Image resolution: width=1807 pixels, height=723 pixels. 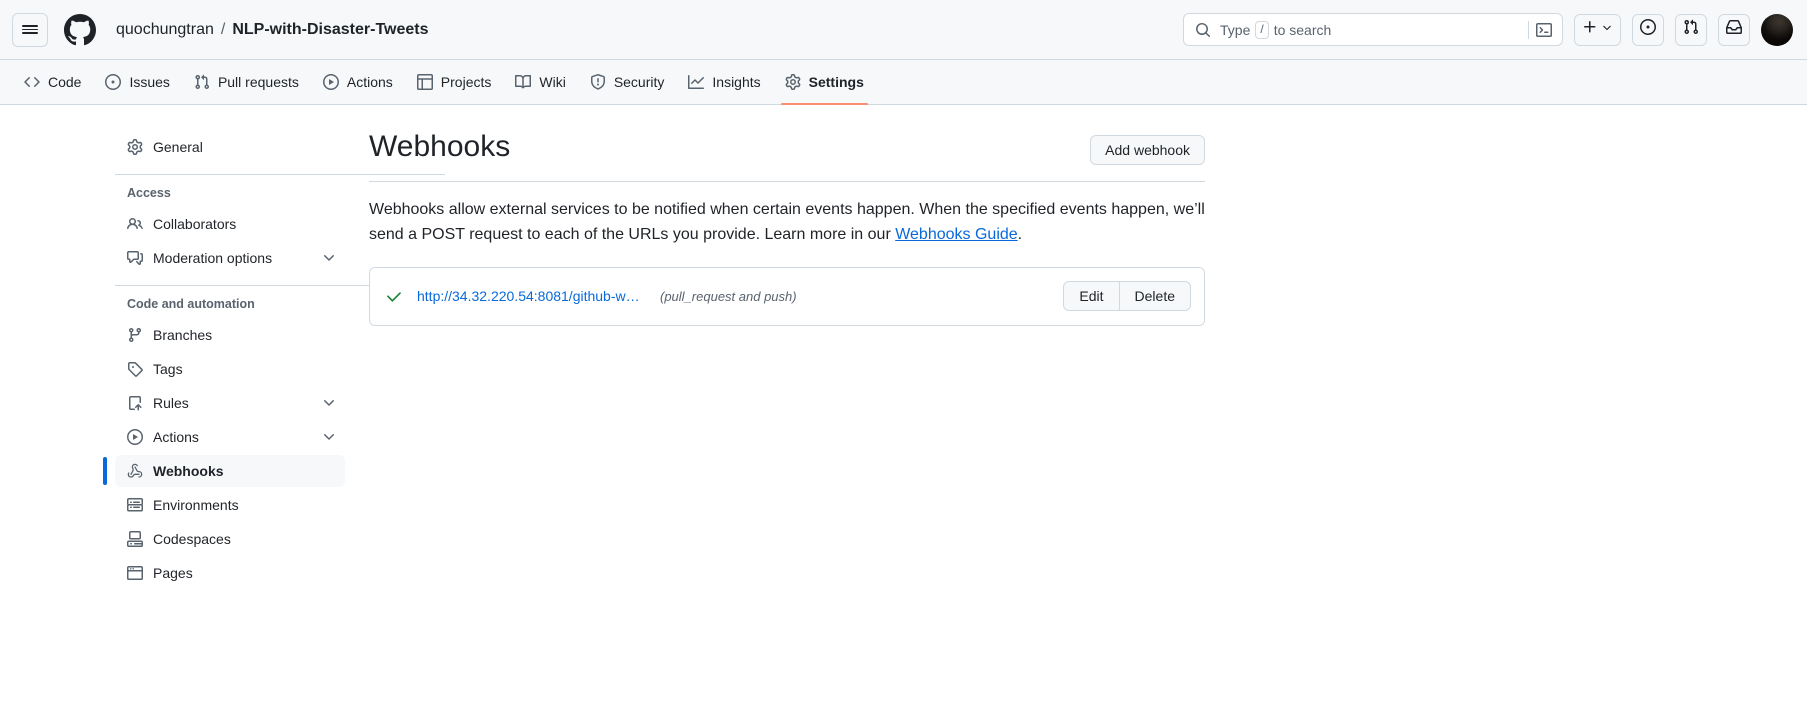 What do you see at coordinates (424, 82) in the screenshot?
I see `table-icon` at bounding box center [424, 82].